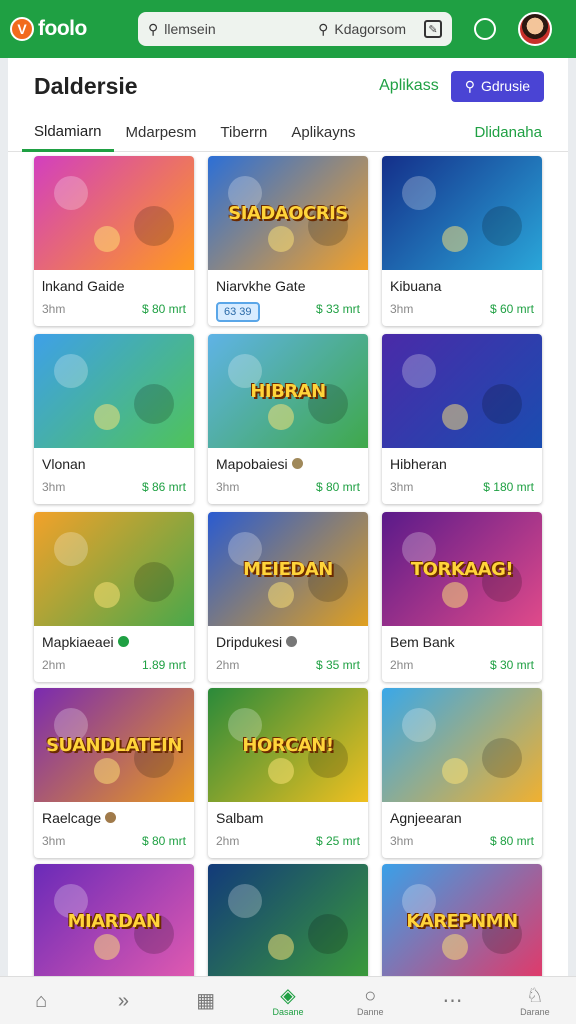 Image resolution: width=576 pixels, height=1024 pixels. What do you see at coordinates (288, 661) in the screenshot?
I see `game-meta: 2hm $ 35 mrt` at bounding box center [288, 661].